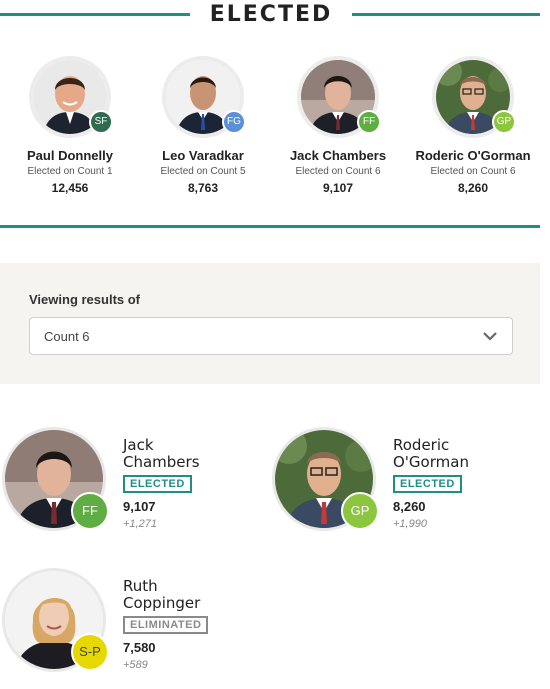  What do you see at coordinates (421, 445) in the screenshot?
I see `candidate-first-name: Roderic` at bounding box center [421, 445].